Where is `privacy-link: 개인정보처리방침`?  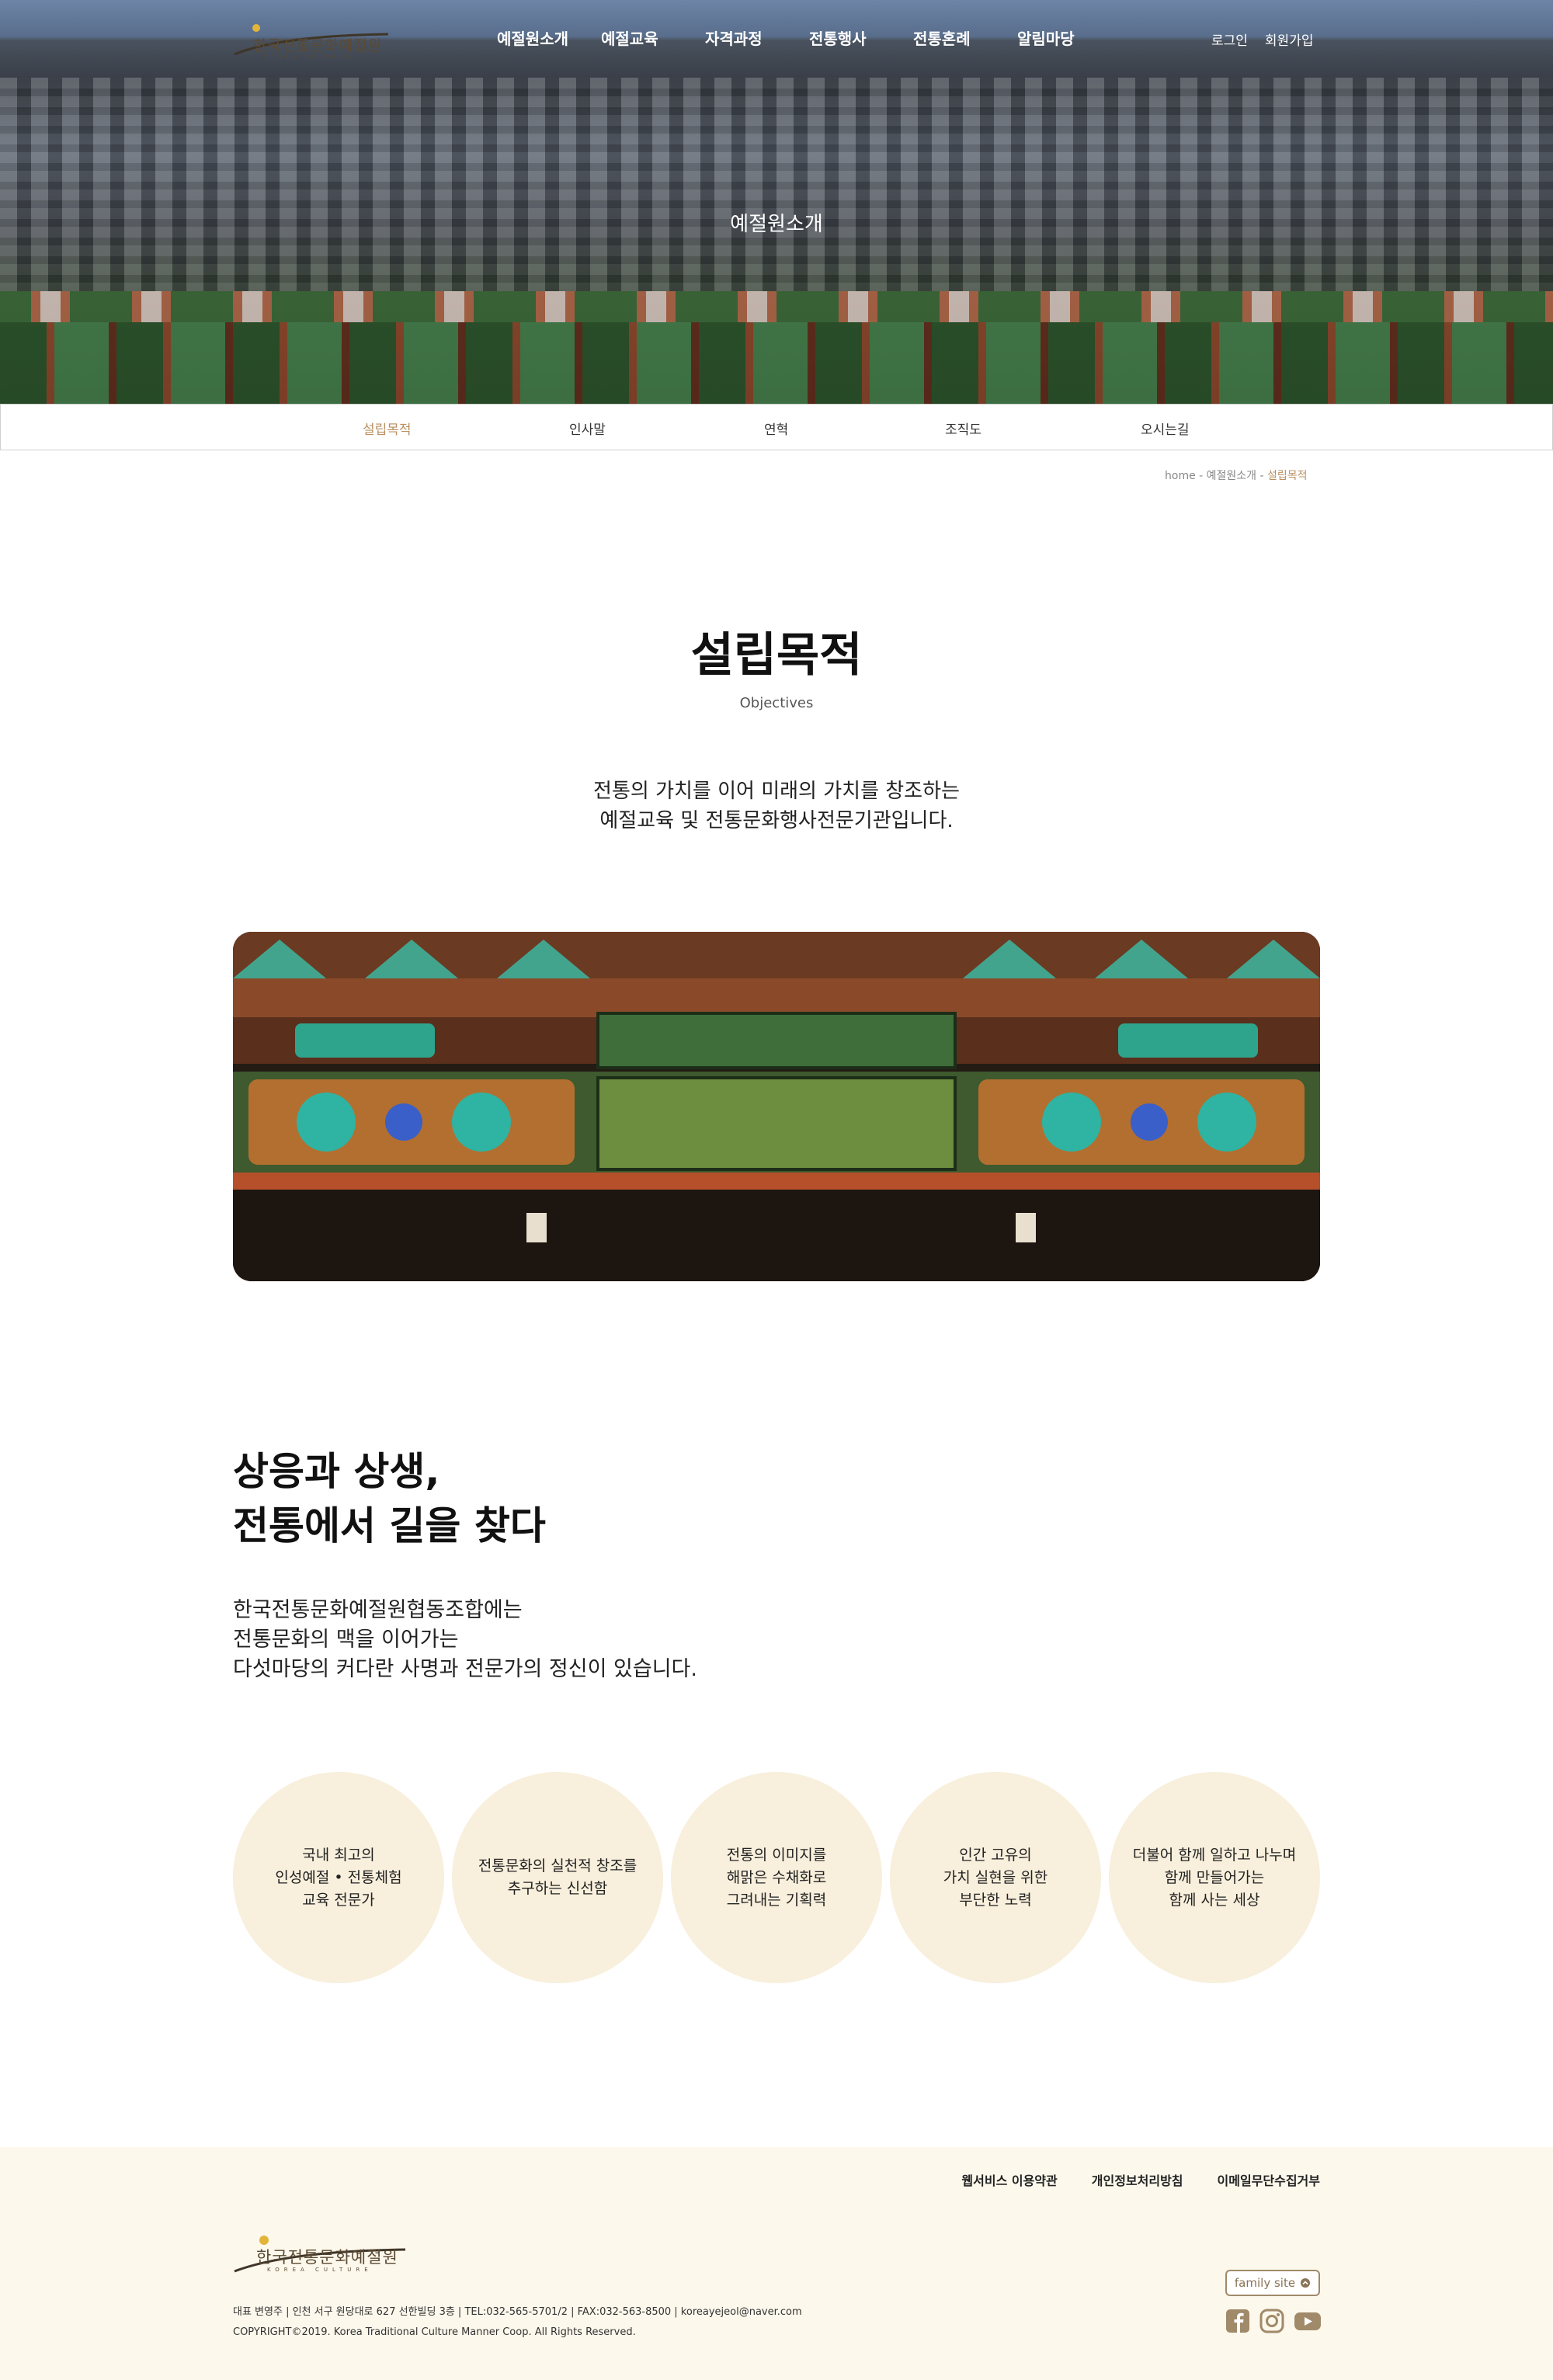
privacy-link: 개인정보처리방침 is located at coordinates (1137, 2180).